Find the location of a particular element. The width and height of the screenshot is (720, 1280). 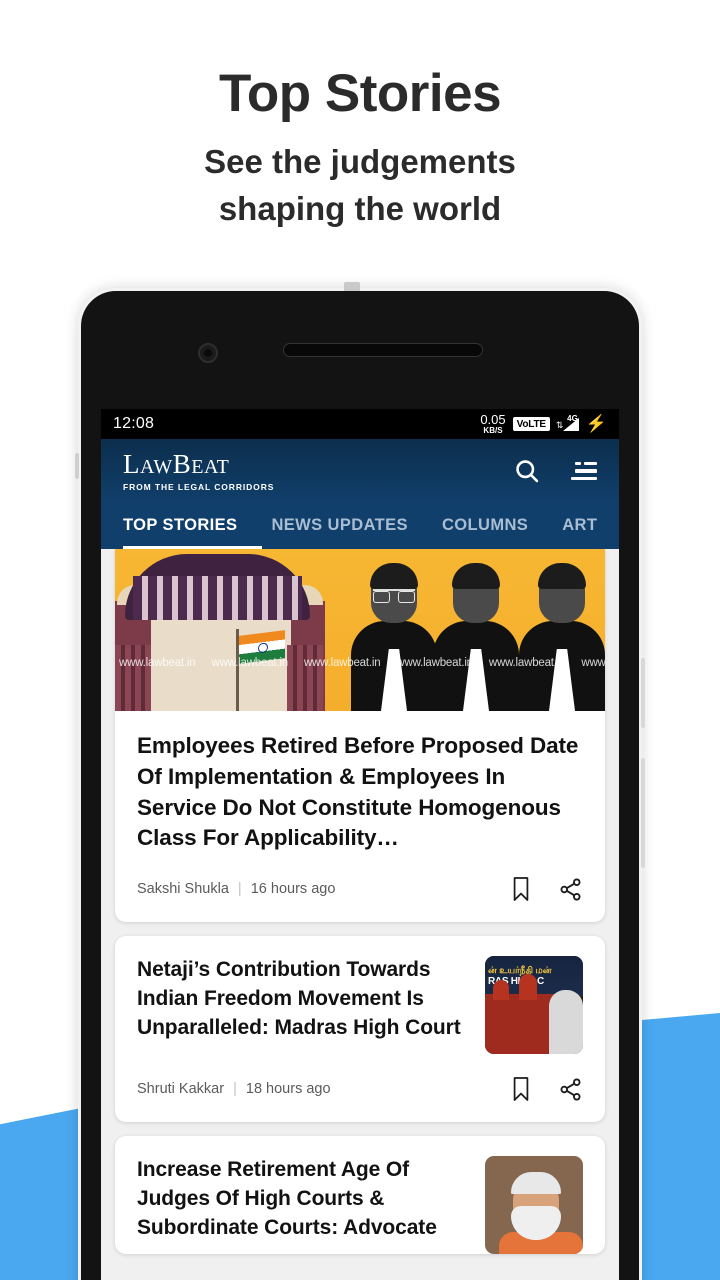

data-rate-indicator: 0.05 KB/S is located at coordinates (492, 424).